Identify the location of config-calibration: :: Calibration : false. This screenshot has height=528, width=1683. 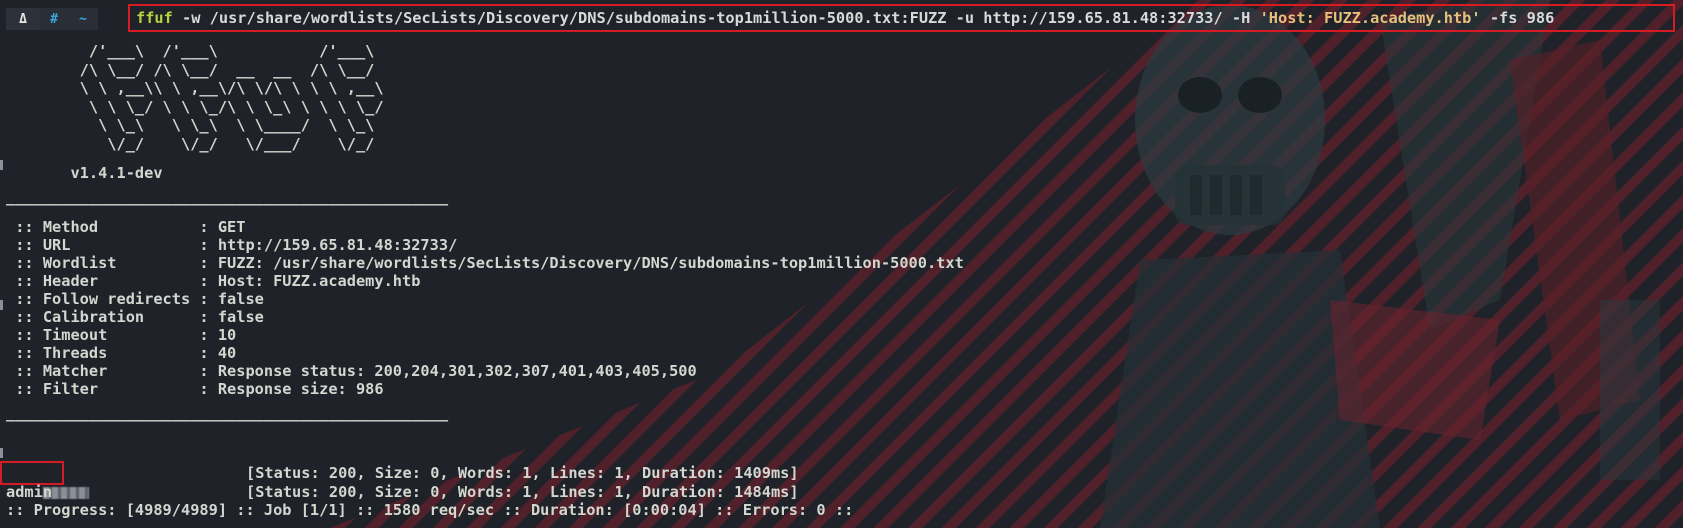
(135, 317).